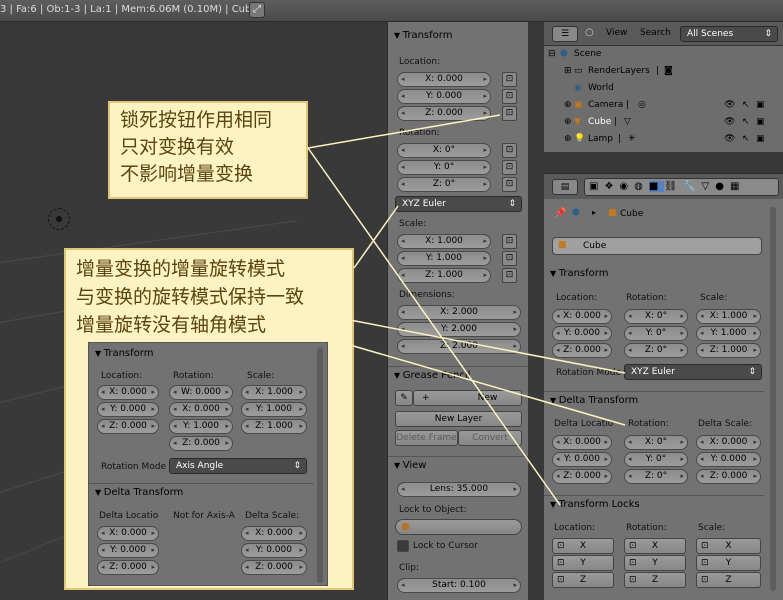 Image resolution: width=783 pixels, height=600 pixels. Describe the element at coordinates (663, 71) in the screenshot. I see `outliner-row-renderlayers: ⊞ ▭ RenderLayers | ◙` at that location.